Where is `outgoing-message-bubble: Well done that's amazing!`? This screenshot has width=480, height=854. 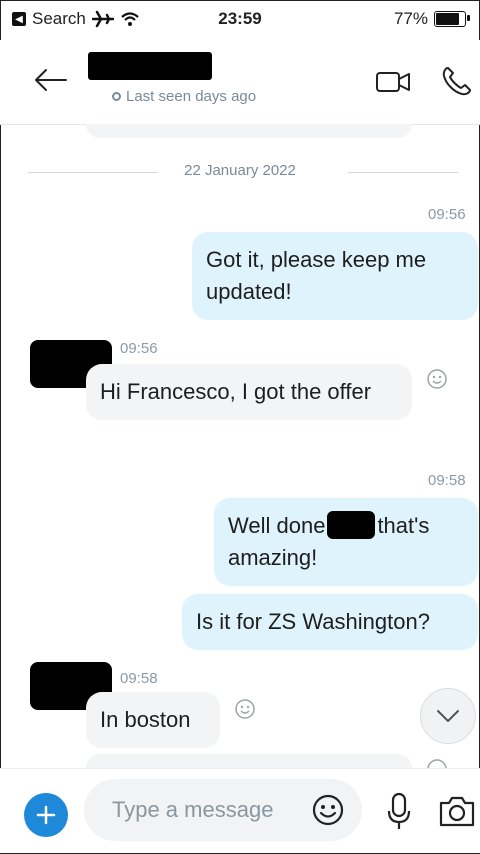 outgoing-message-bubble: Well done that's amazing! is located at coordinates (346, 542).